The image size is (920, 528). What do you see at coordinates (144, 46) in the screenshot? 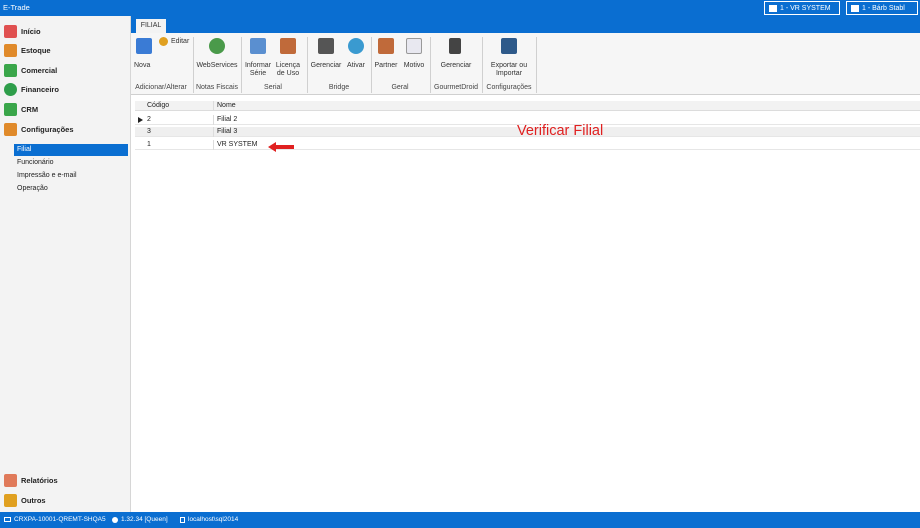
I see `new-icon` at bounding box center [144, 46].